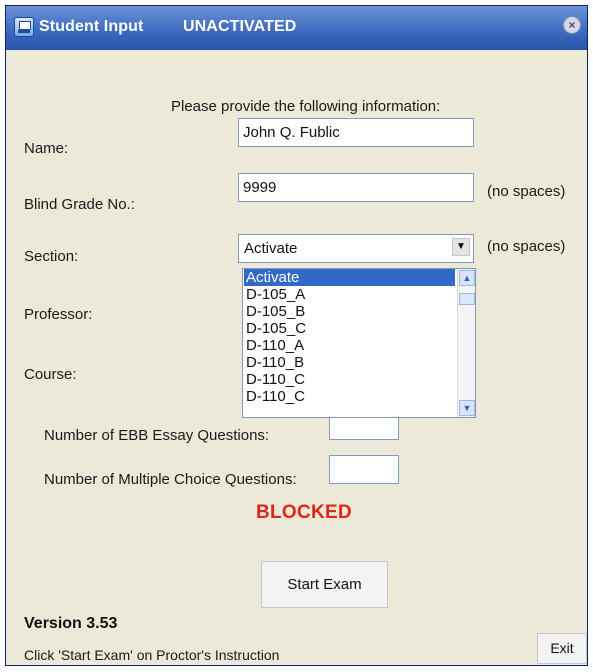 The height and width of the screenshot is (672, 593). I want to click on dropdown-item: D-110_A, so click(349, 345).